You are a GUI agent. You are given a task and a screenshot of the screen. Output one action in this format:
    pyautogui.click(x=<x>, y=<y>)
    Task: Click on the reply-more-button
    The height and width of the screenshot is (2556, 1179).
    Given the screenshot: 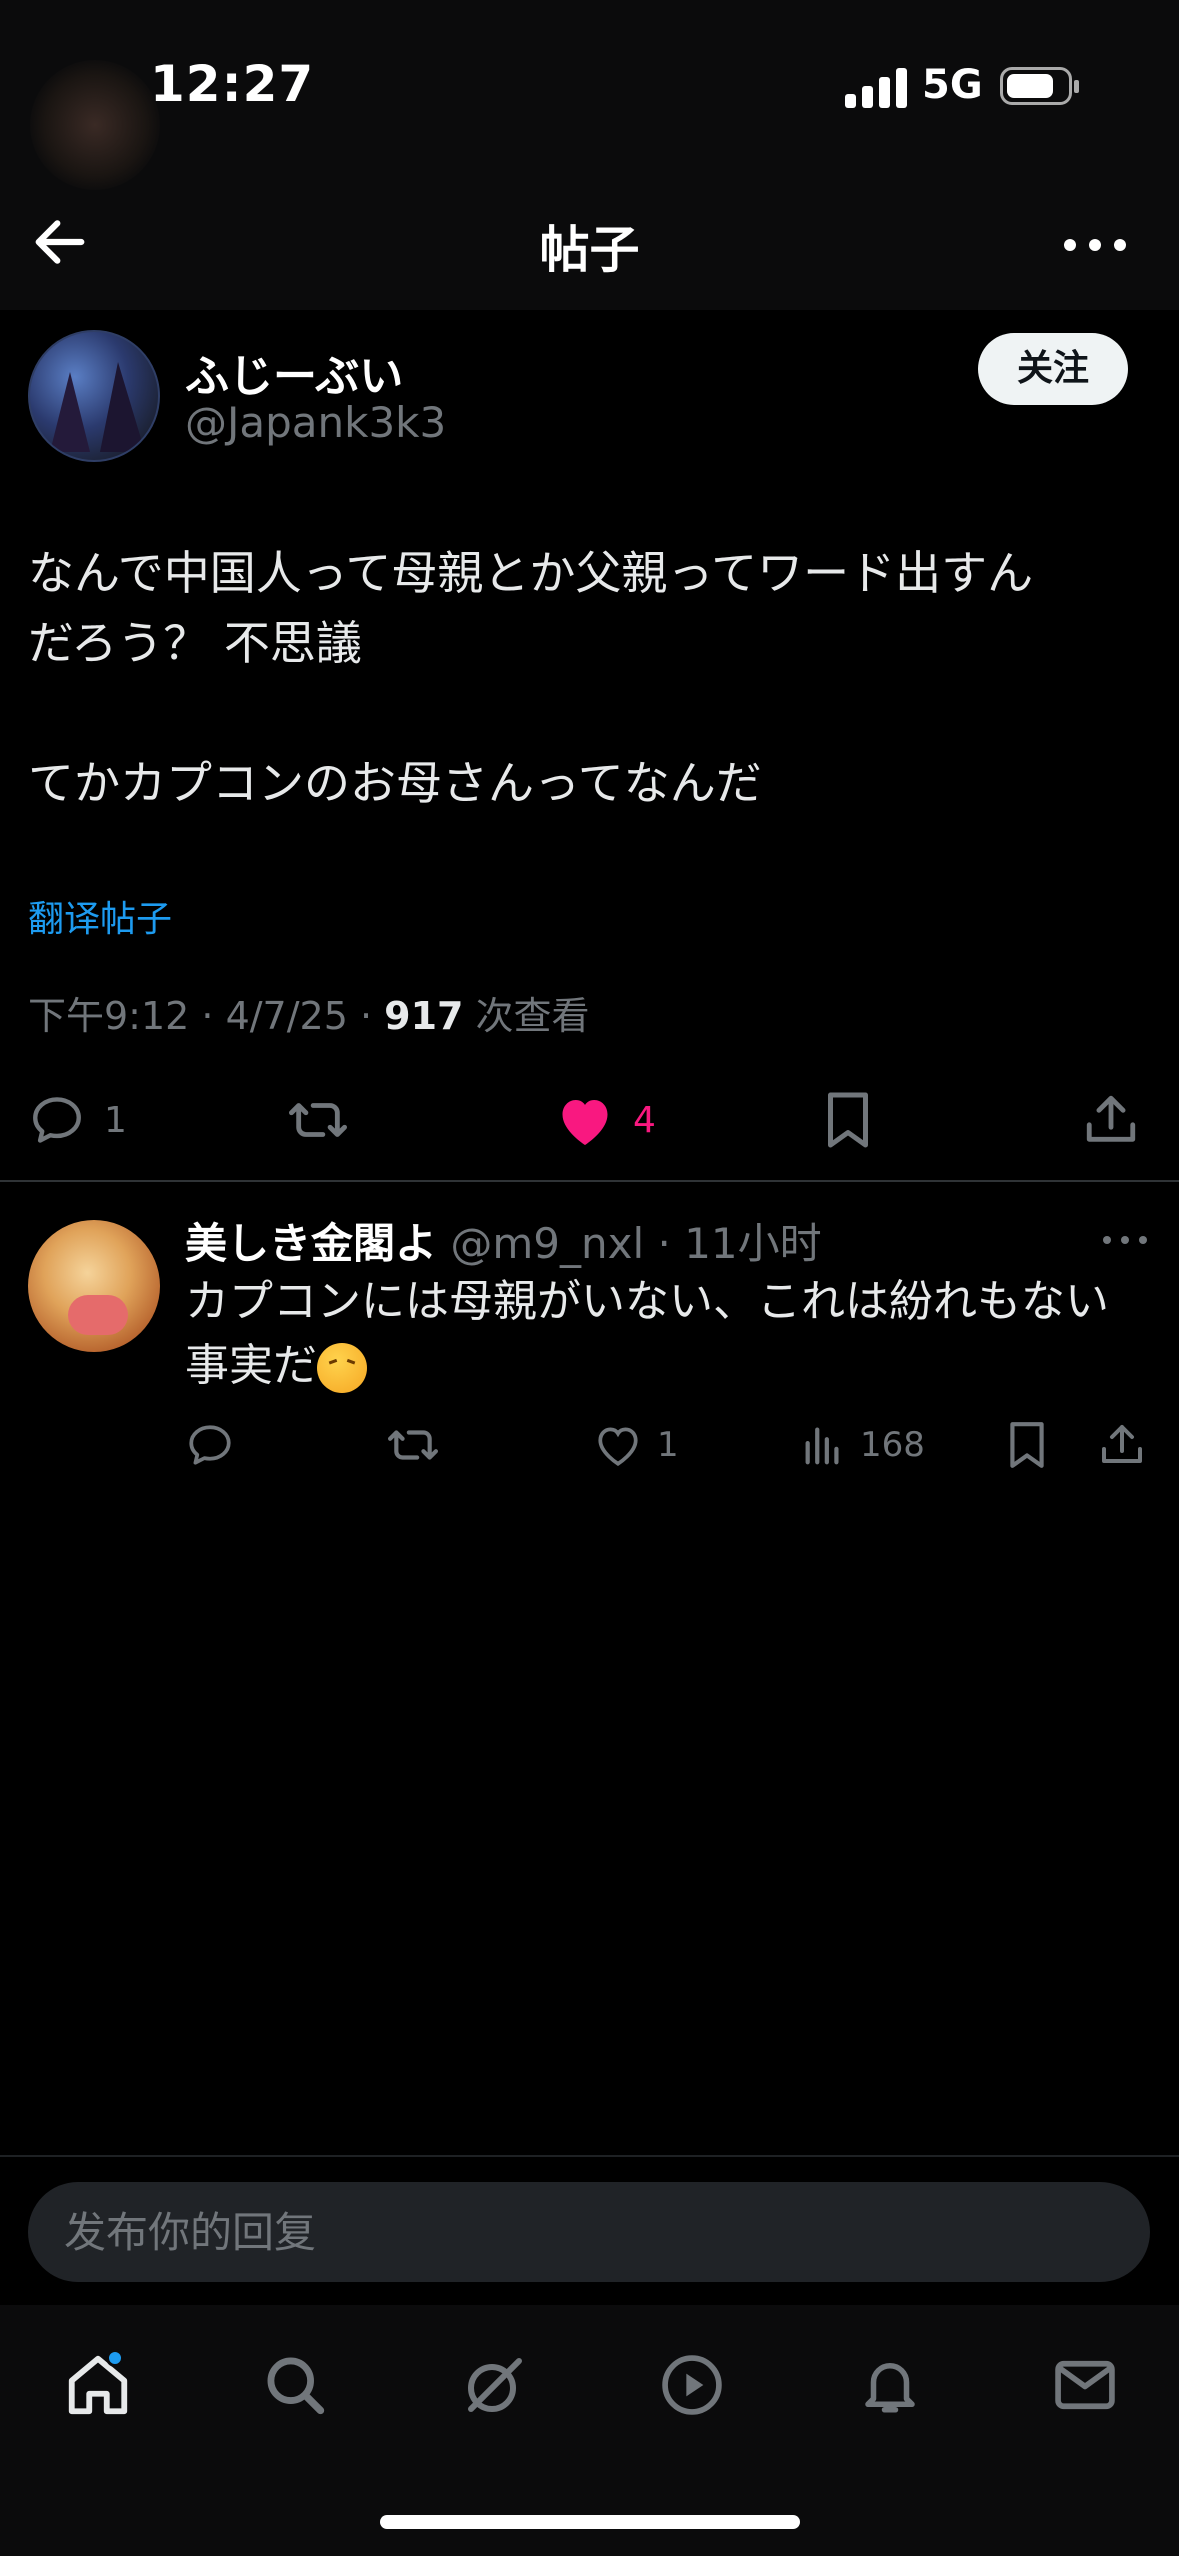 What is the action you would take?
    pyautogui.click(x=1125, y=1240)
    